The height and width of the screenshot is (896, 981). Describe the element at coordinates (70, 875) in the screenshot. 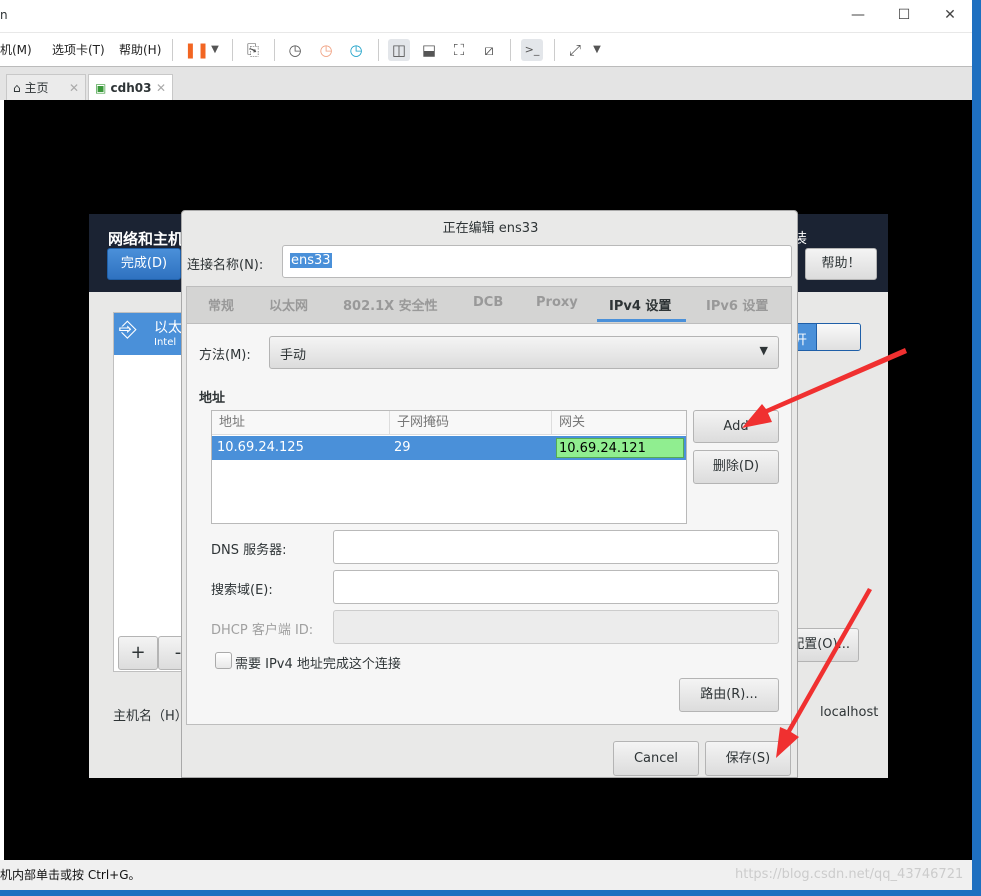

I see `status-text: 机内部单击或按 Ctrl+G。` at that location.